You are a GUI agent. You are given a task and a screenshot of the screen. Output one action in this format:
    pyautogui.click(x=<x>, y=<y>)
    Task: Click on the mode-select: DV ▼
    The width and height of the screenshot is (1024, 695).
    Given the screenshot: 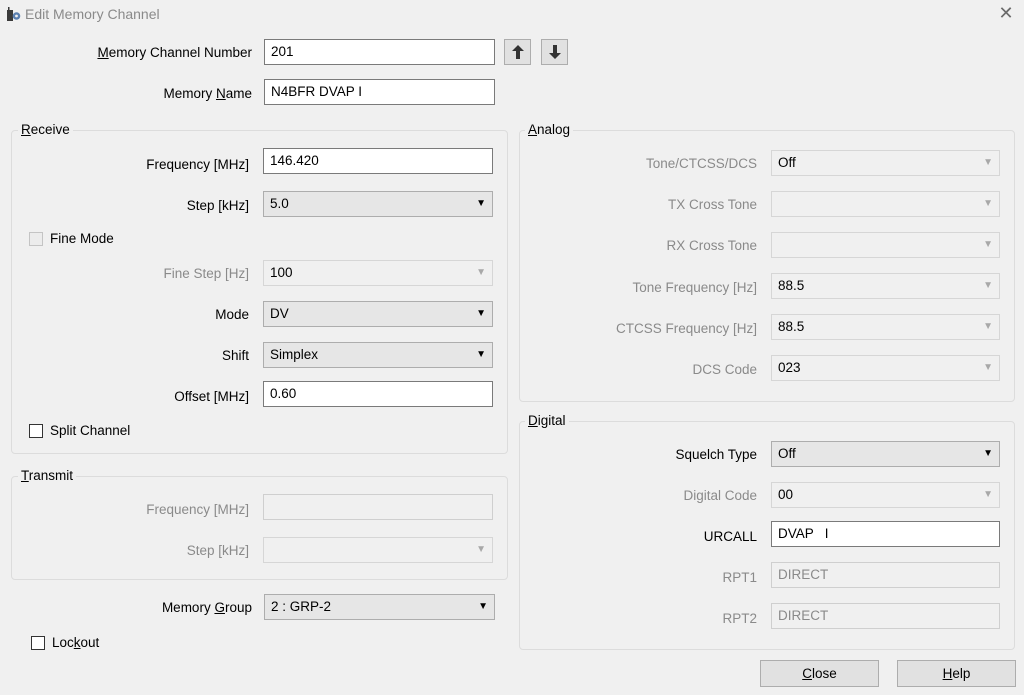 What is the action you would take?
    pyautogui.click(x=378, y=314)
    